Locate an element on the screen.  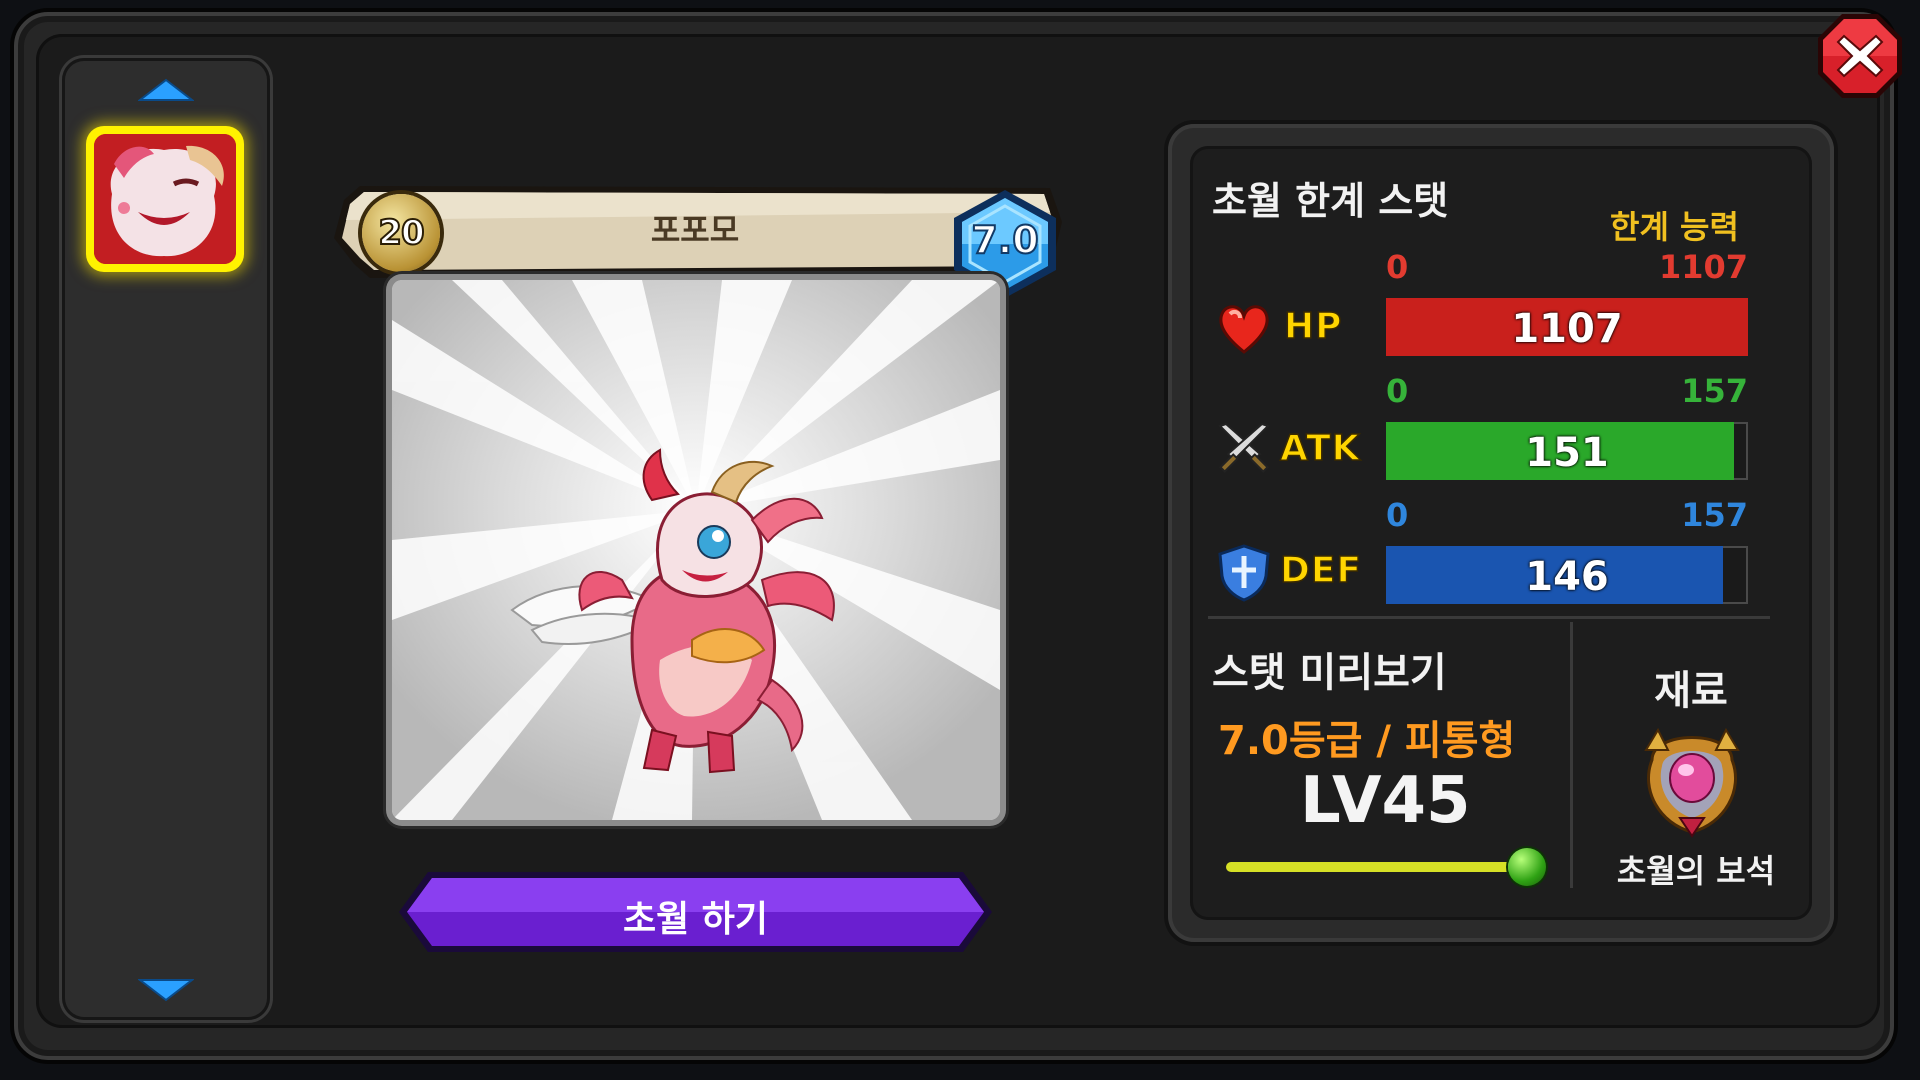
heart-icon is located at coordinates (1244, 329).